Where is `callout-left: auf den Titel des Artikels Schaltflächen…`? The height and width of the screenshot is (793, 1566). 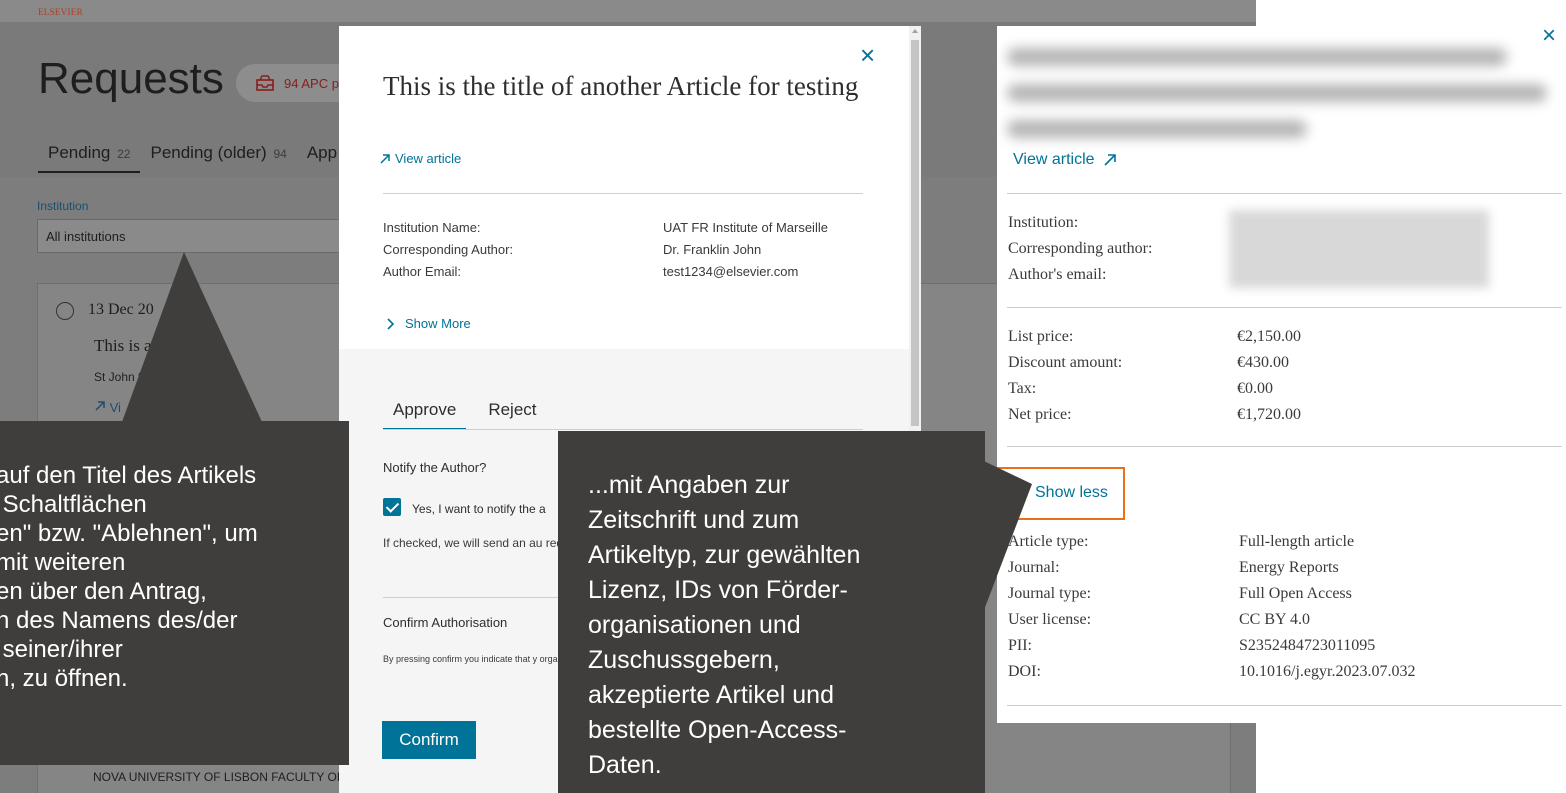
callout-left: auf den Titel des Artikels Schaltflächen… is located at coordinates (174, 593).